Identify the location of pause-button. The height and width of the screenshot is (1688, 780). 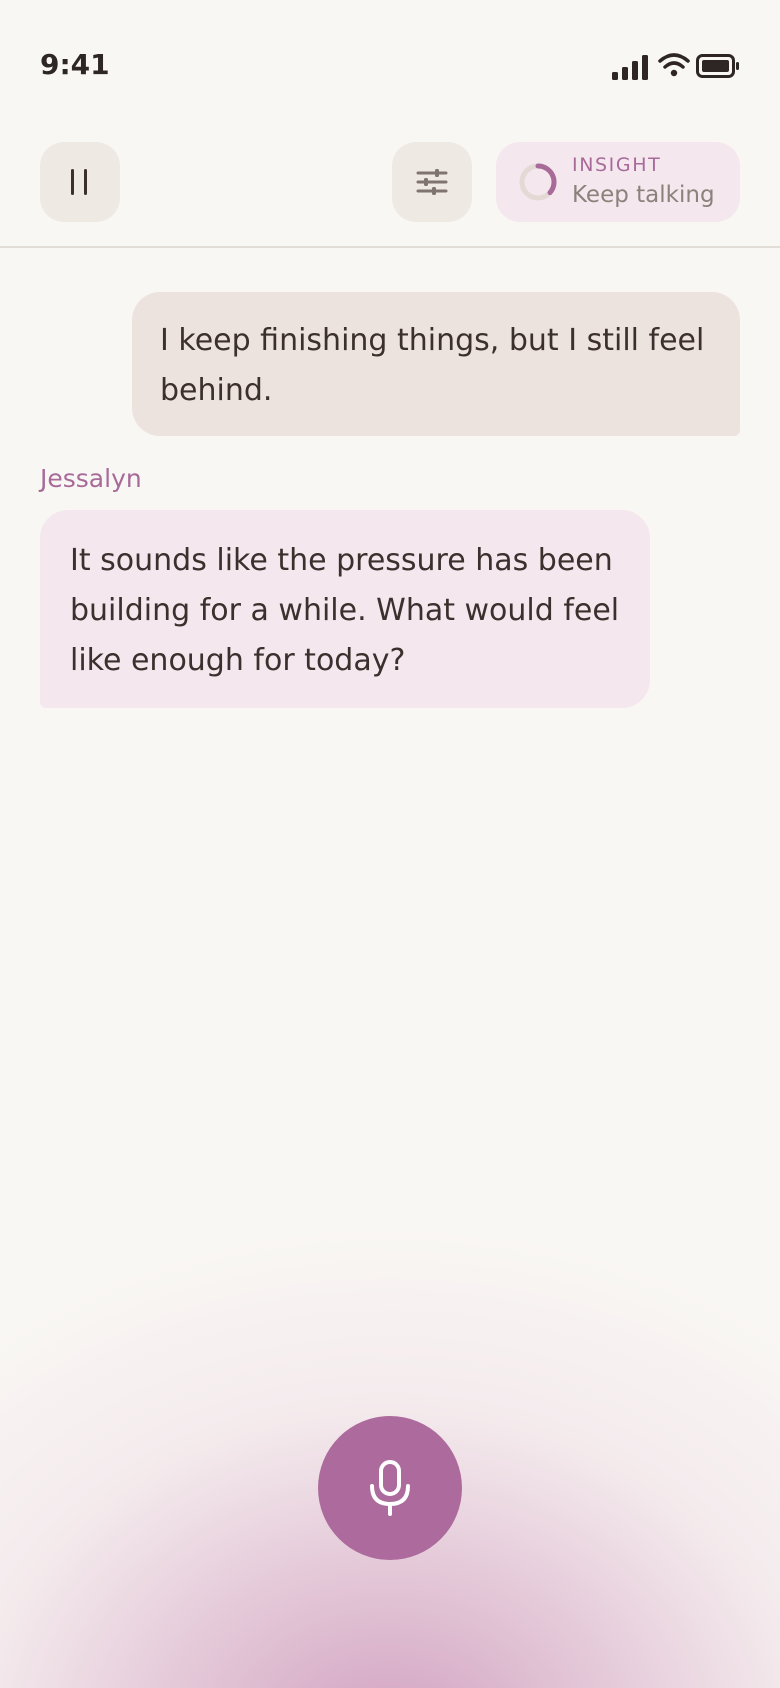
(80, 182).